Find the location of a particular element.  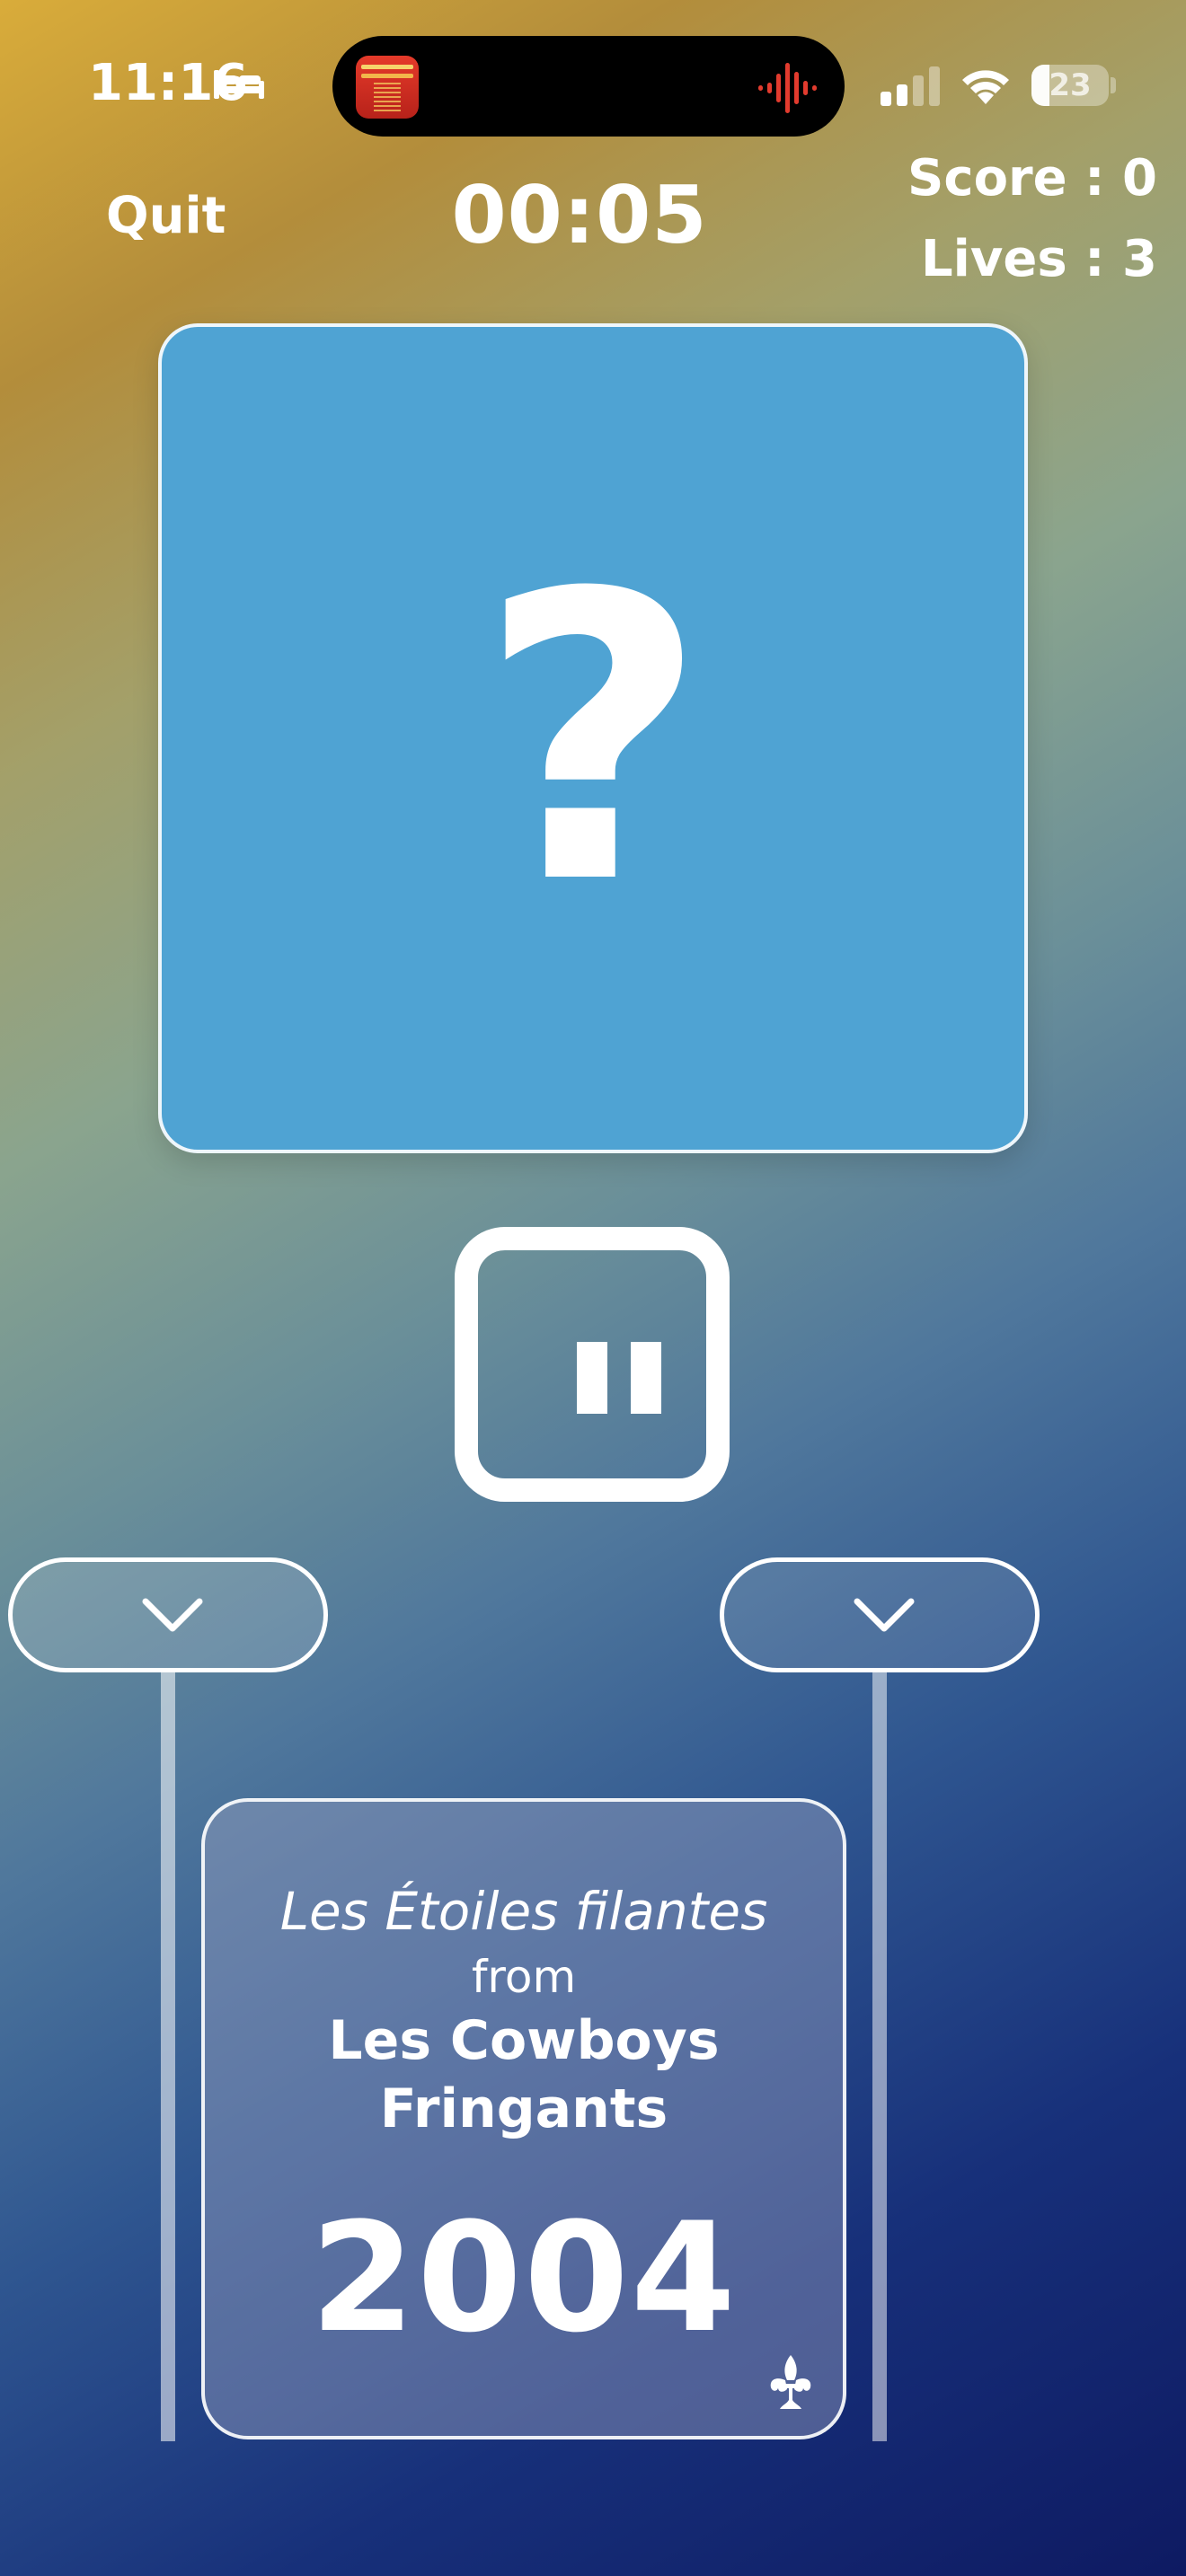

release-year: 2004 is located at coordinates (524, 2278).